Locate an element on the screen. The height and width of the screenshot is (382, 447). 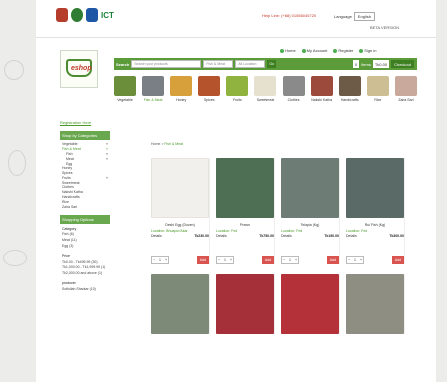
filter-egg: Egg (3) is located at coordinates (85, 246).